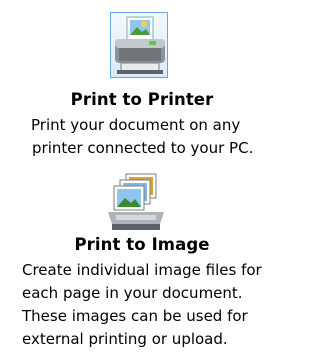 The height and width of the screenshot is (358, 320). What do you see at coordinates (136, 201) in the screenshot?
I see `image-stack-icon` at bounding box center [136, 201].